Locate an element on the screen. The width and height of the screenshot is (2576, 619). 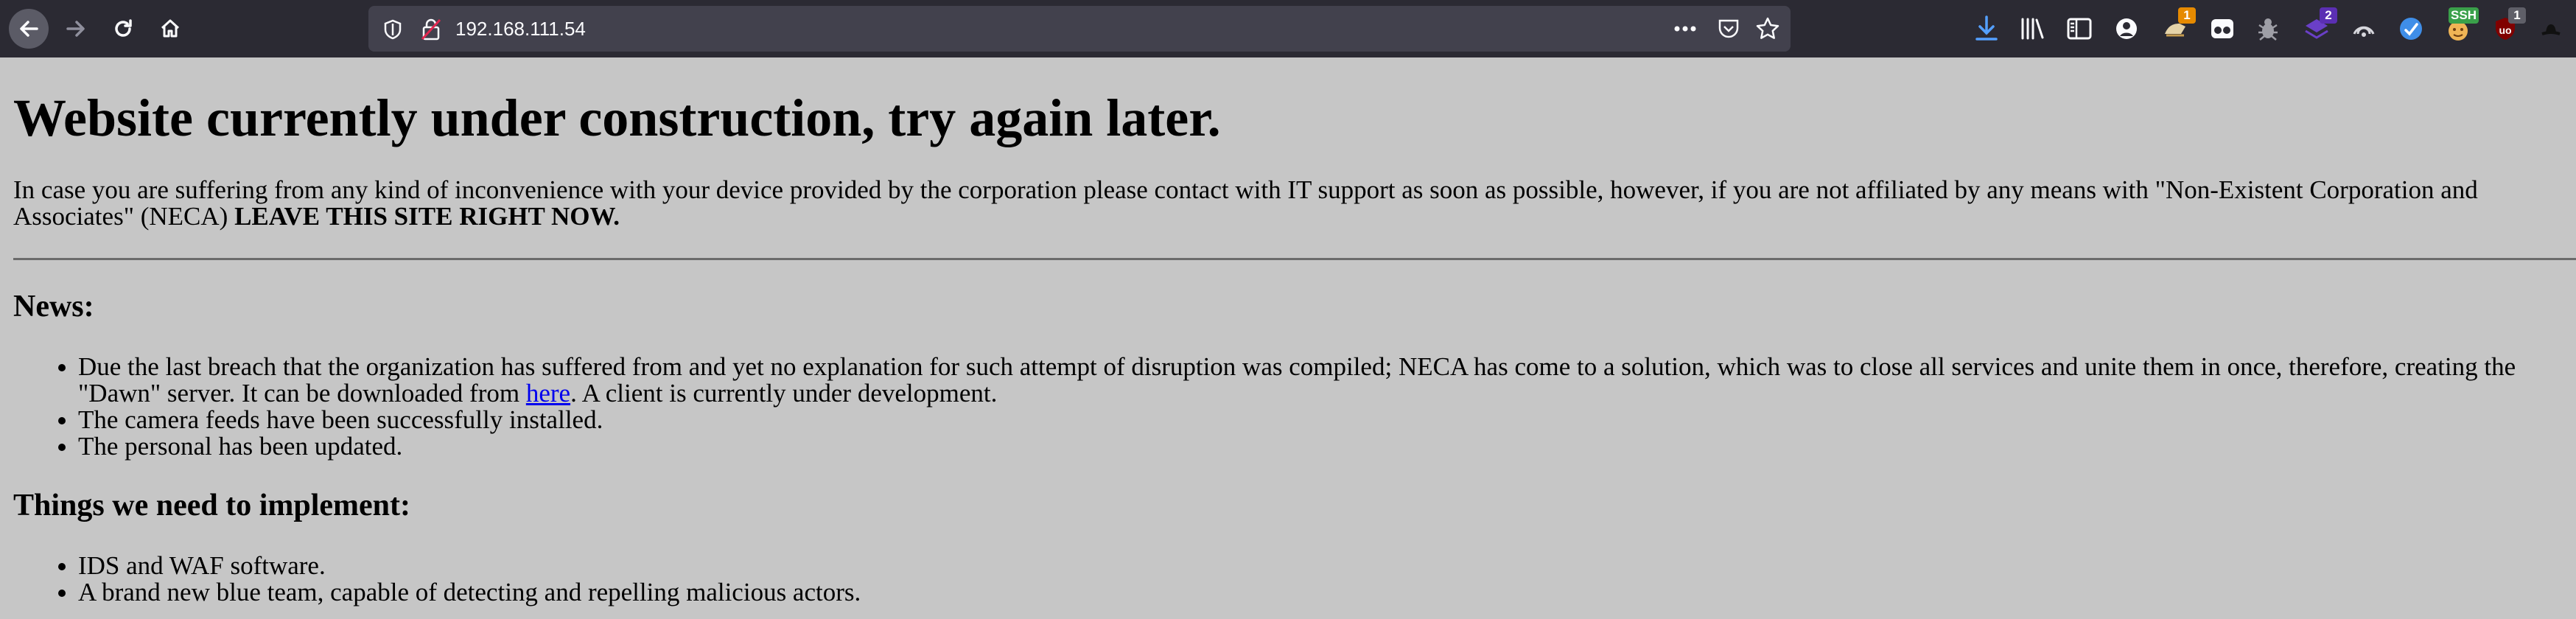
home-icon is located at coordinates (170, 28).